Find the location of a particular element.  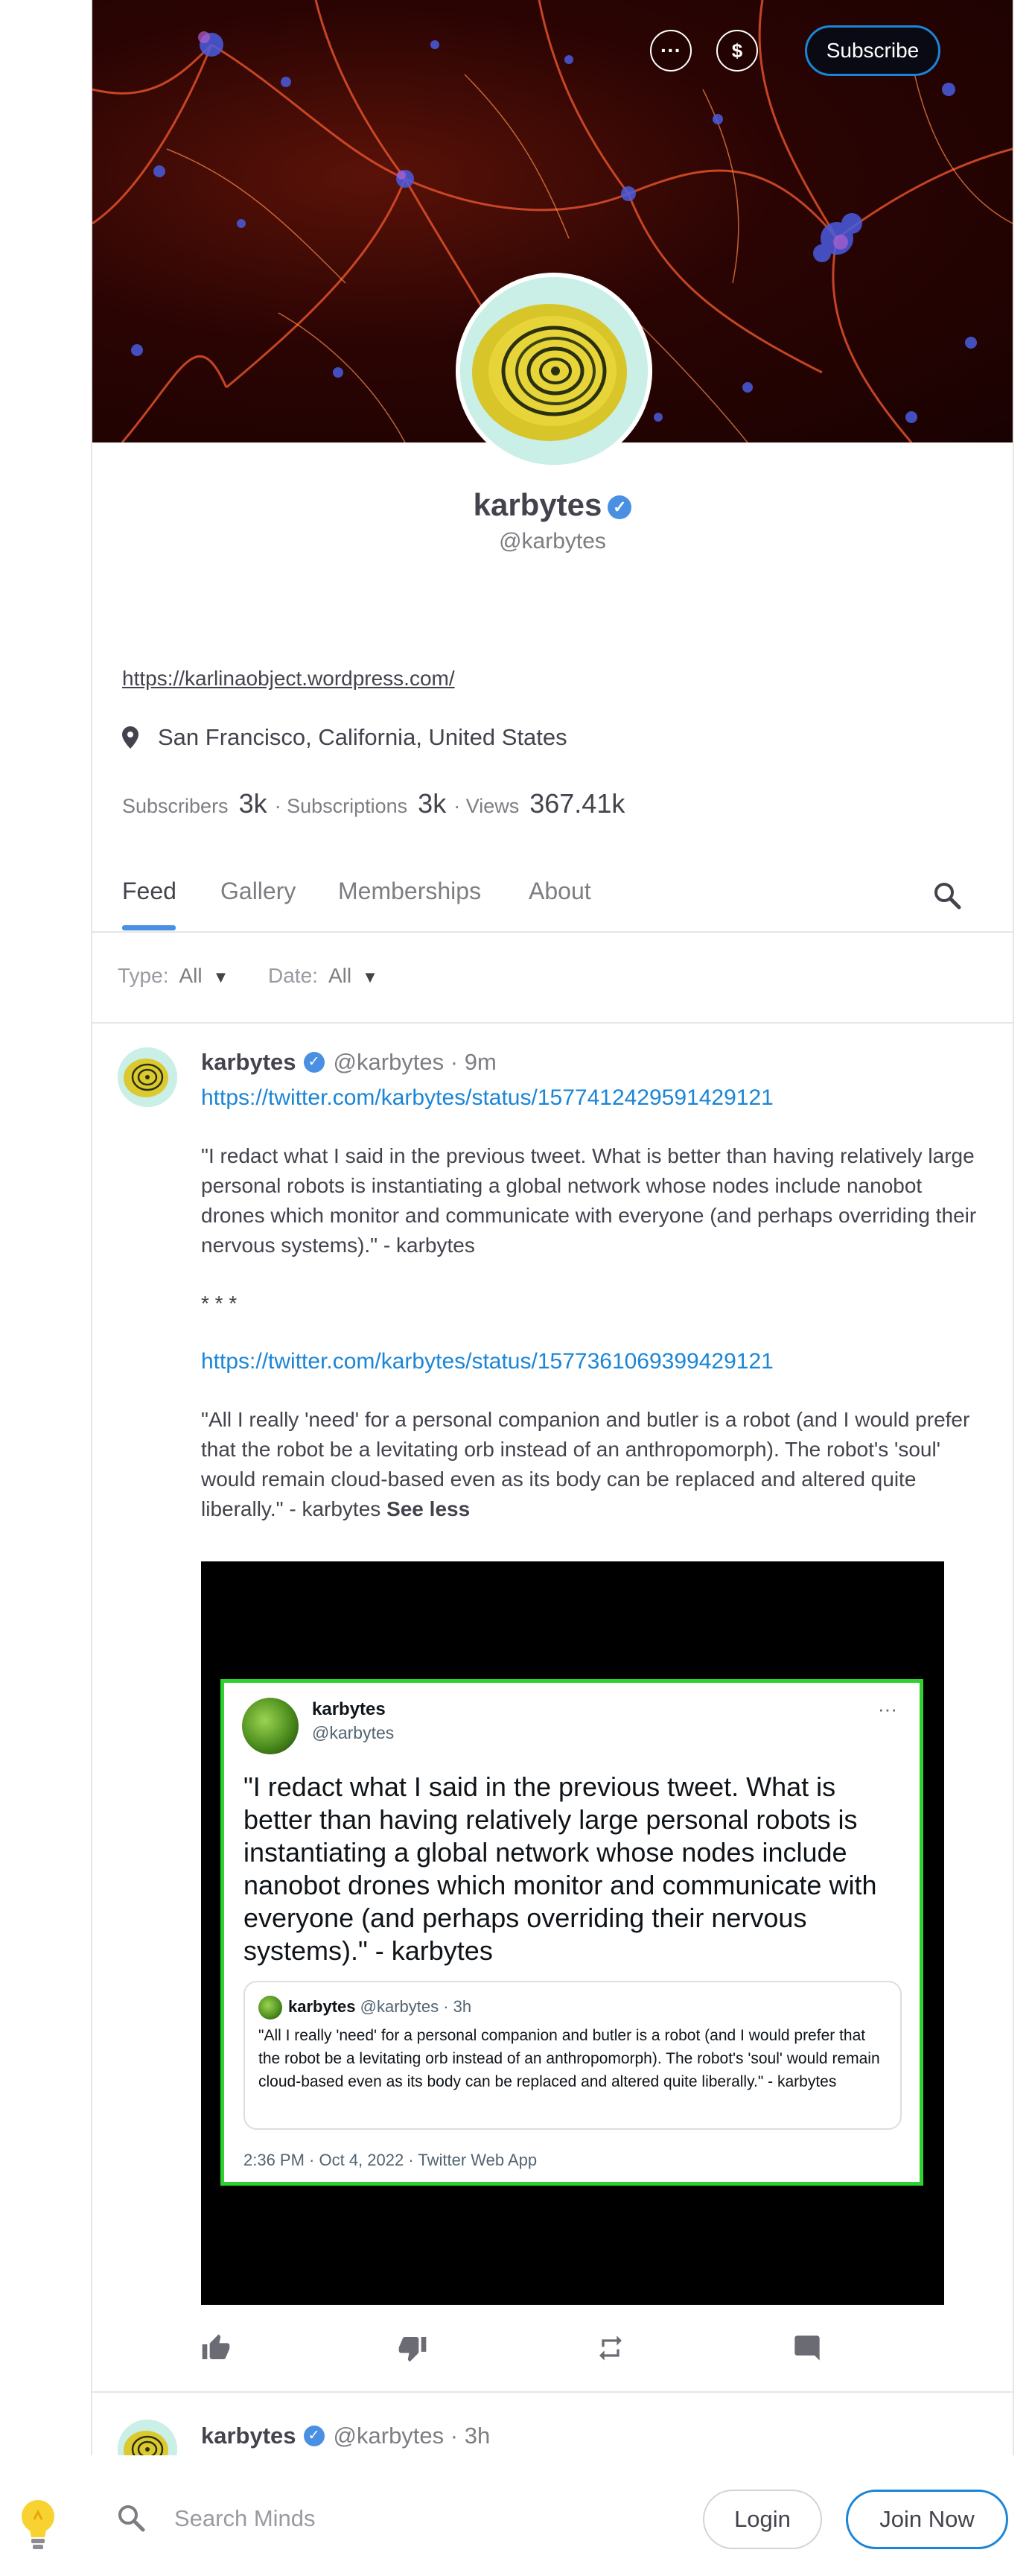

date-filter-label: Date: is located at coordinates (293, 976).